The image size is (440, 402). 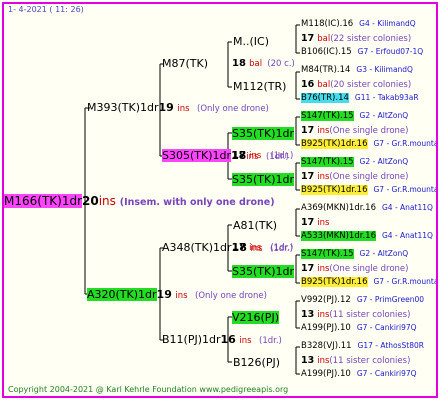 What do you see at coordinates (326, 328) in the screenshot?
I see `g4-name-20: A199(PJ).10` at bounding box center [326, 328].